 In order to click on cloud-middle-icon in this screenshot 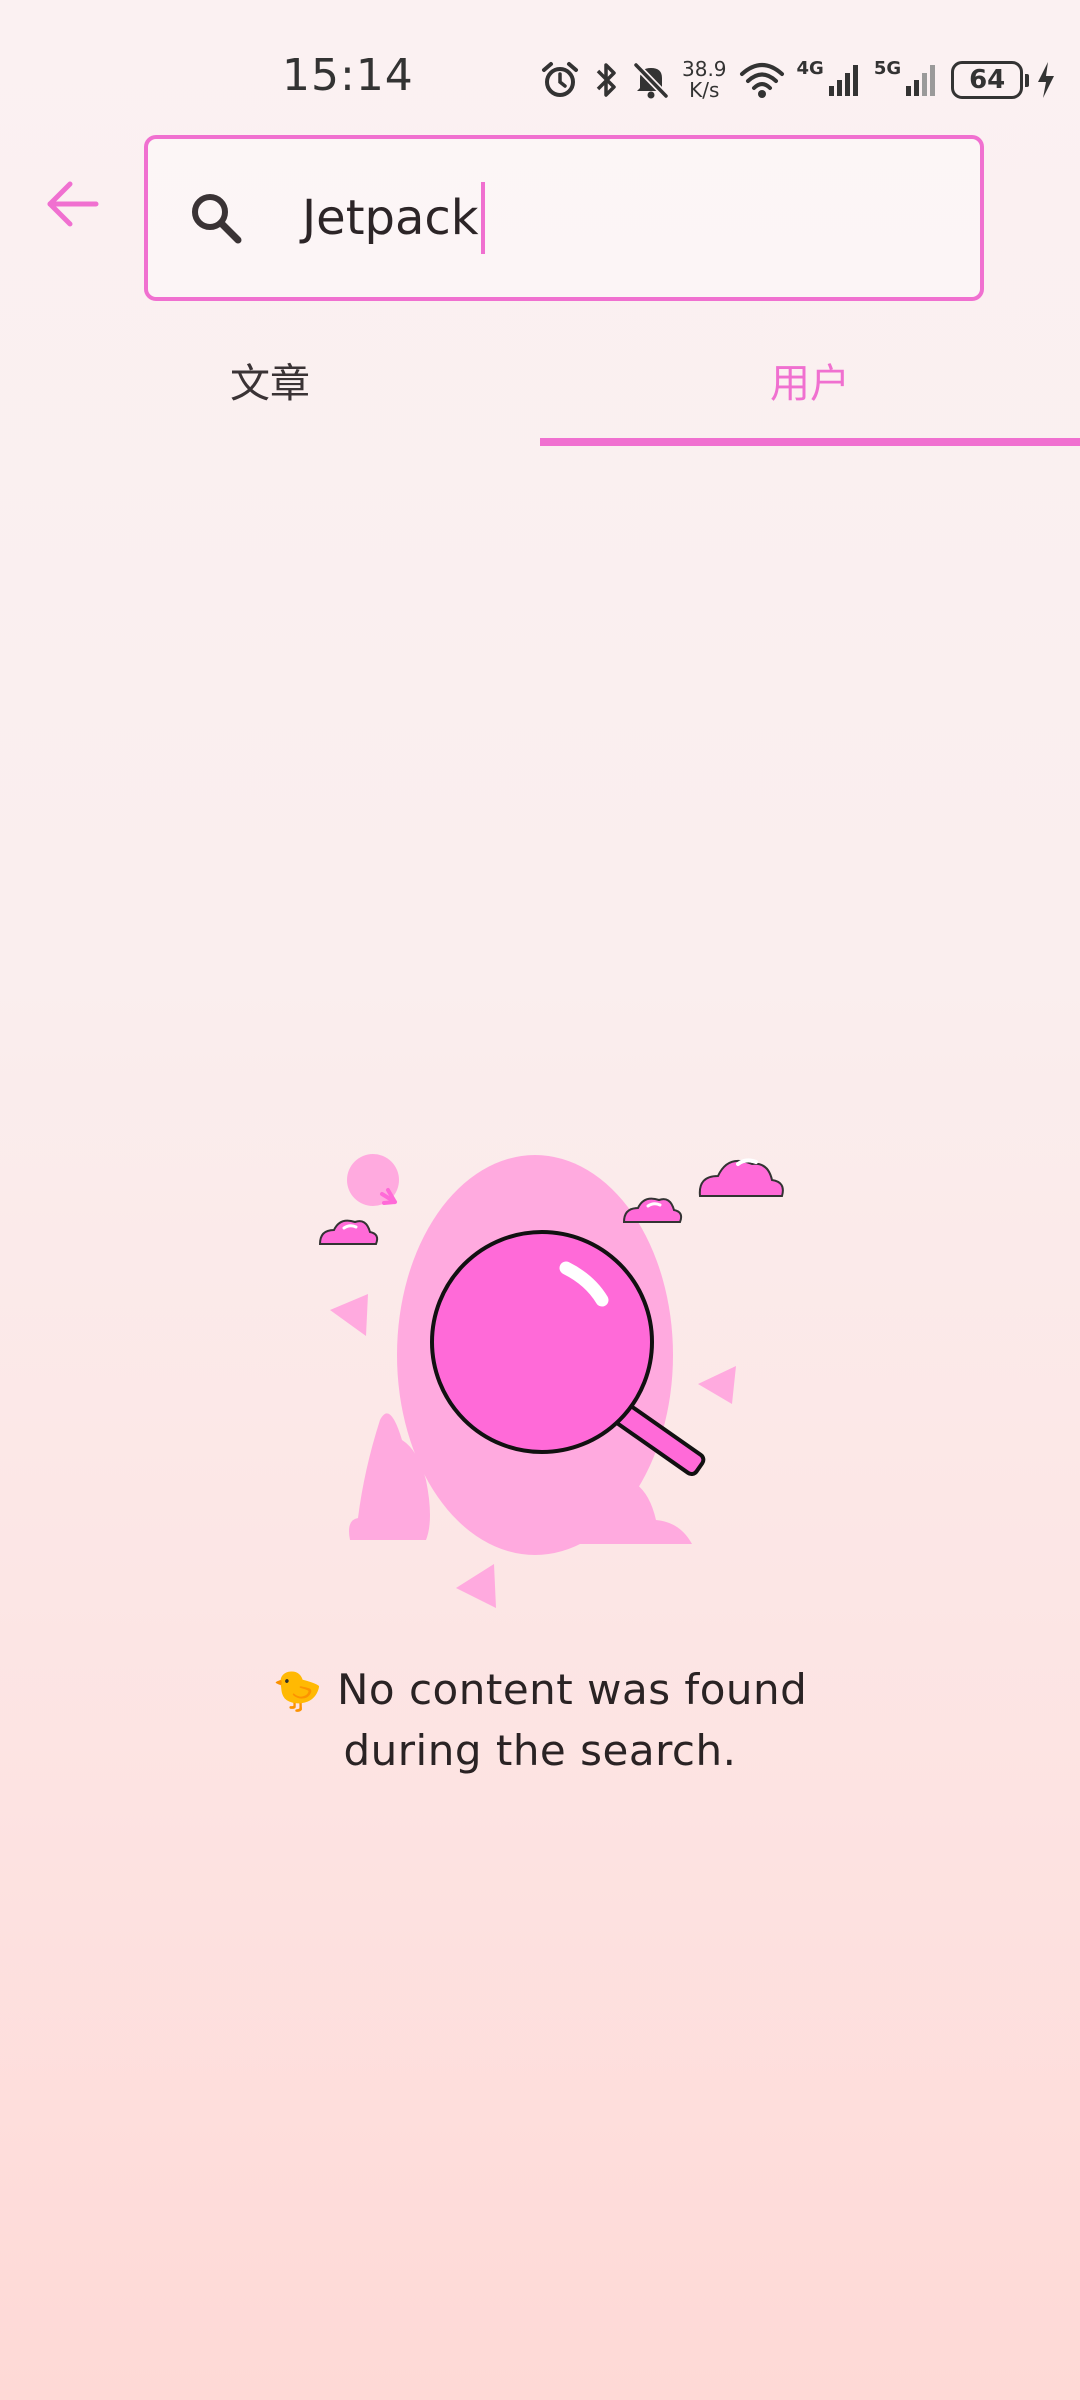, I will do `click(652, 1210)`.